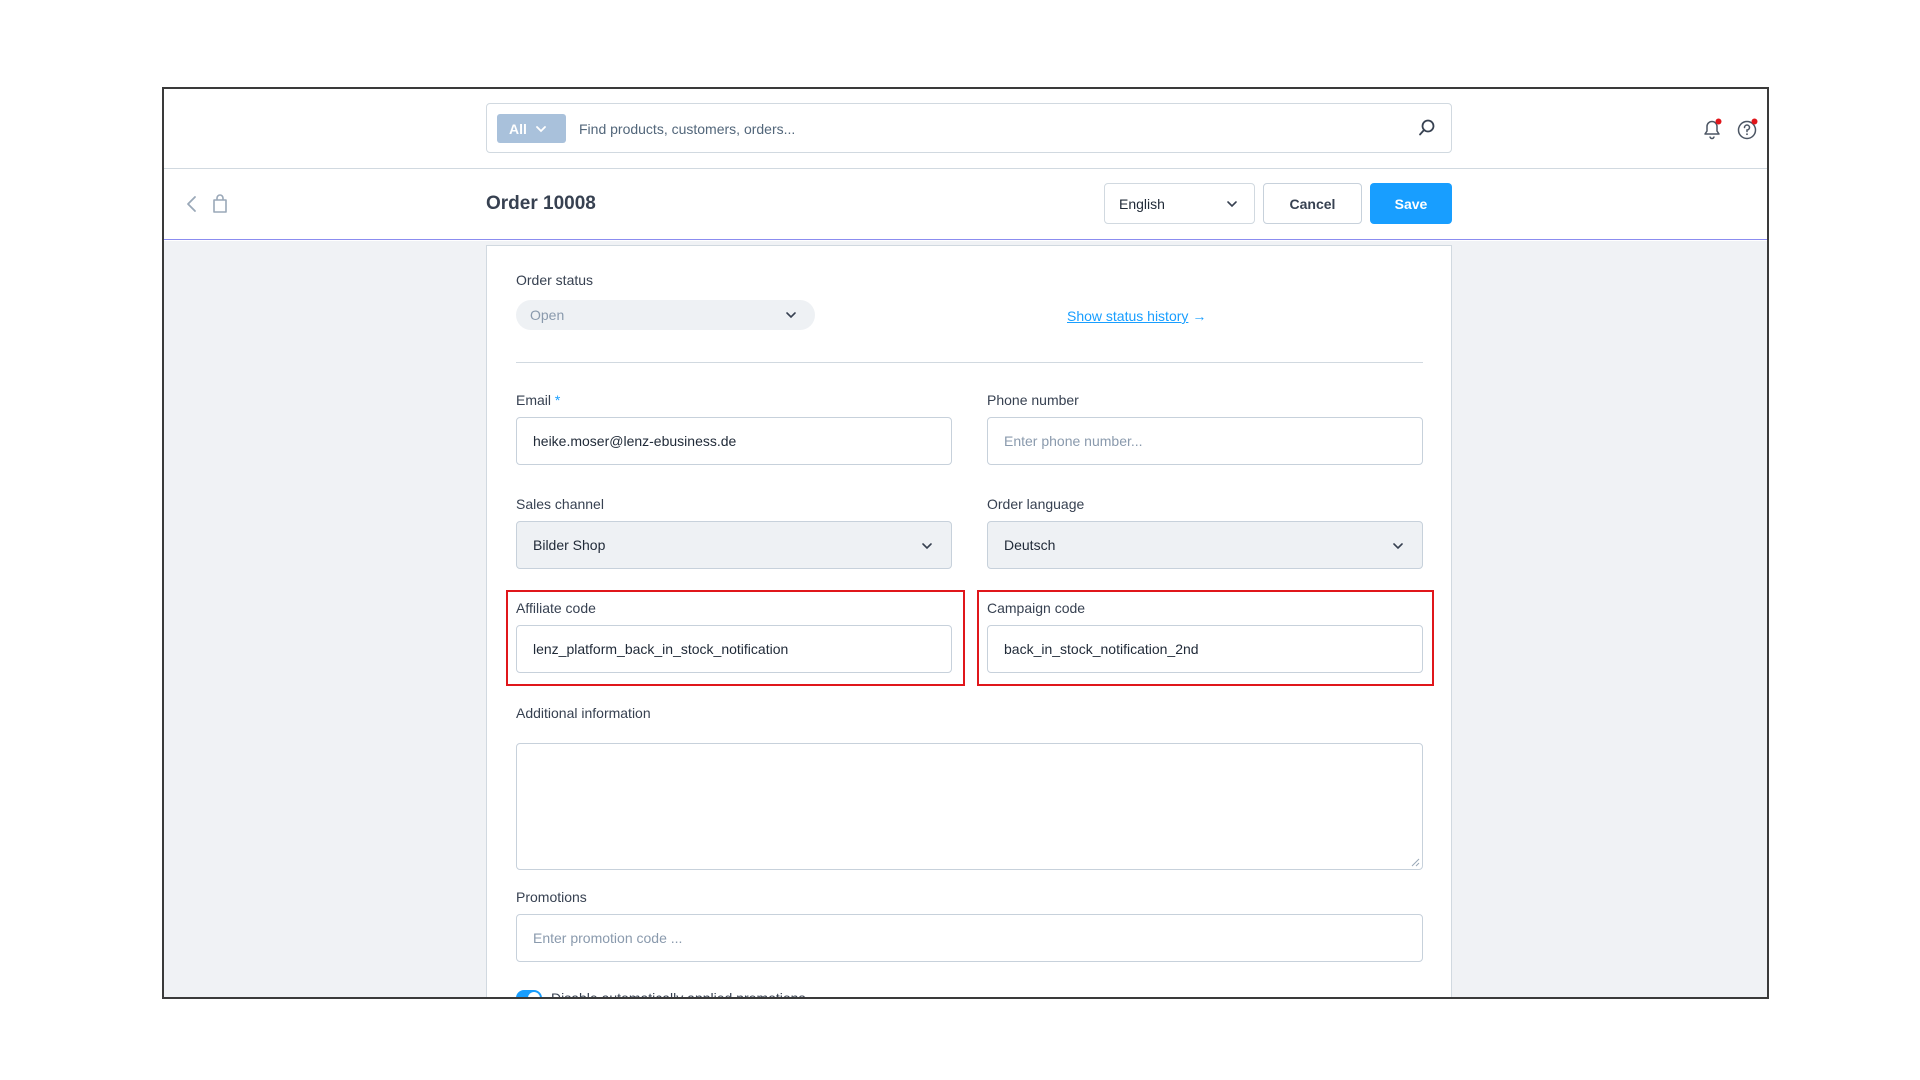  What do you see at coordinates (734, 545) in the screenshot?
I see `sales-channel-select: Bilder Shop` at bounding box center [734, 545].